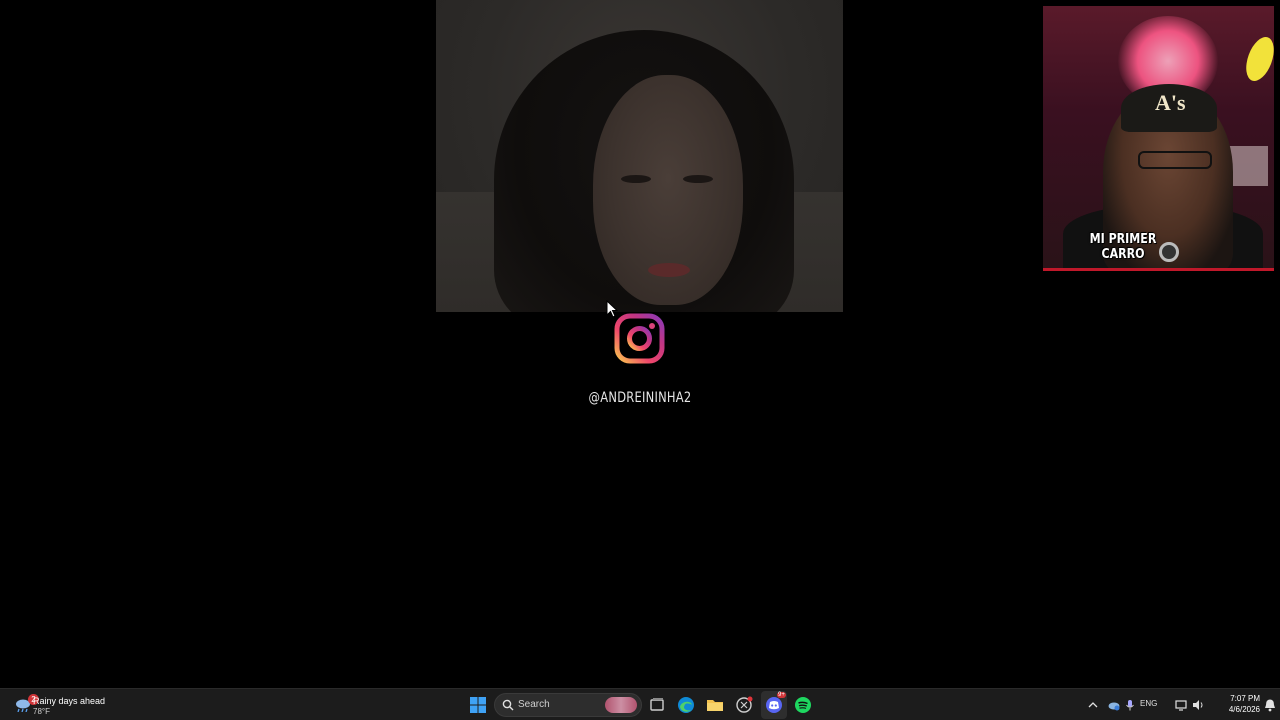 This screenshot has height=720, width=1280. What do you see at coordinates (668, 190) in the screenshot?
I see `video-subject-face` at bounding box center [668, 190].